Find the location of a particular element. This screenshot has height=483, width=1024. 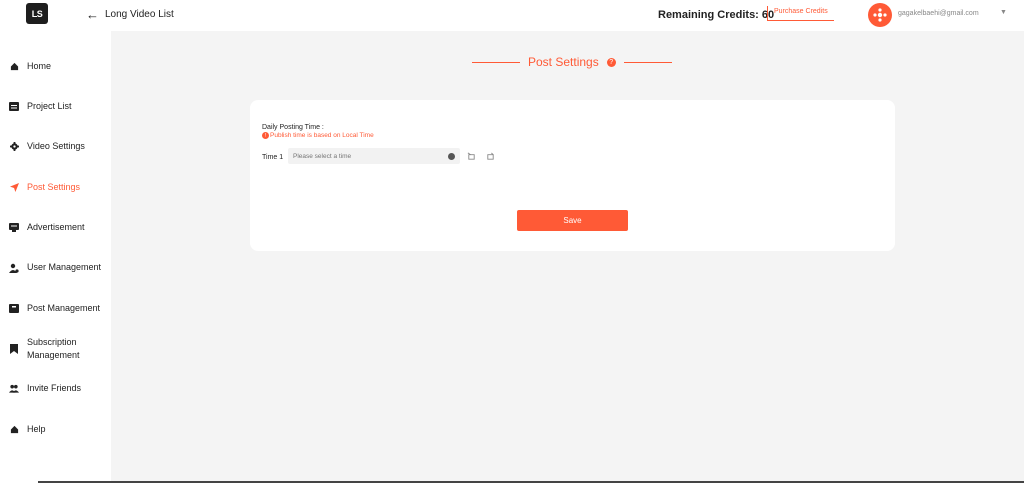

sidebar-item-label: Advertisement is located at coordinates (56, 227).